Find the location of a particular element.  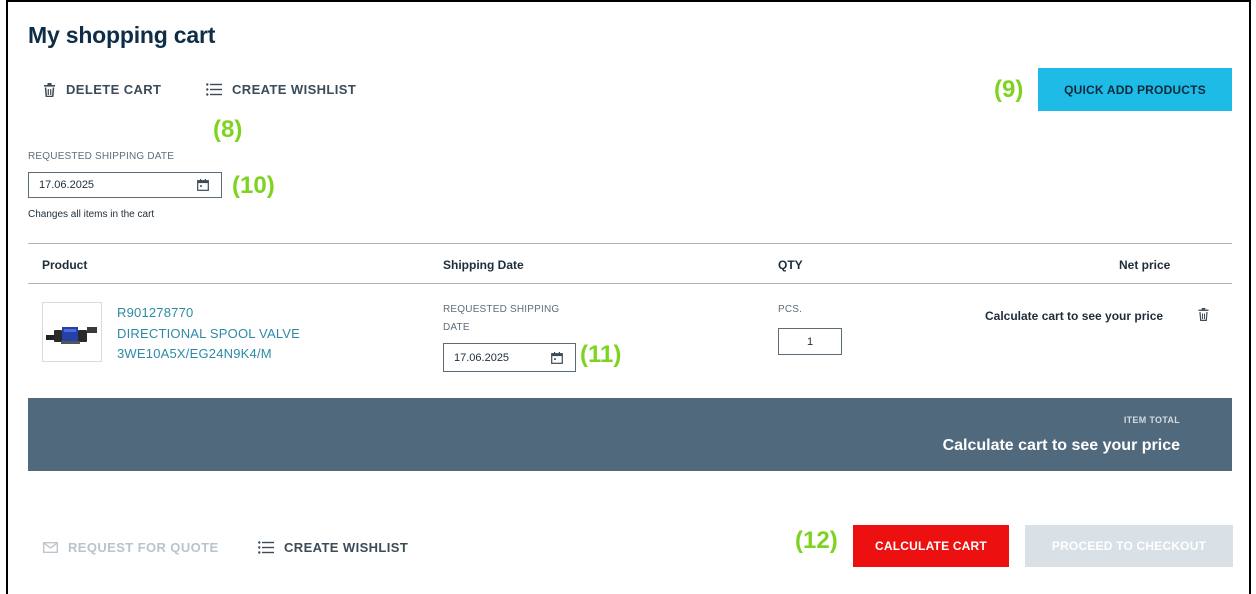

create-wishlist-button-bottom: CREATE WISHLIST is located at coordinates (333, 547).